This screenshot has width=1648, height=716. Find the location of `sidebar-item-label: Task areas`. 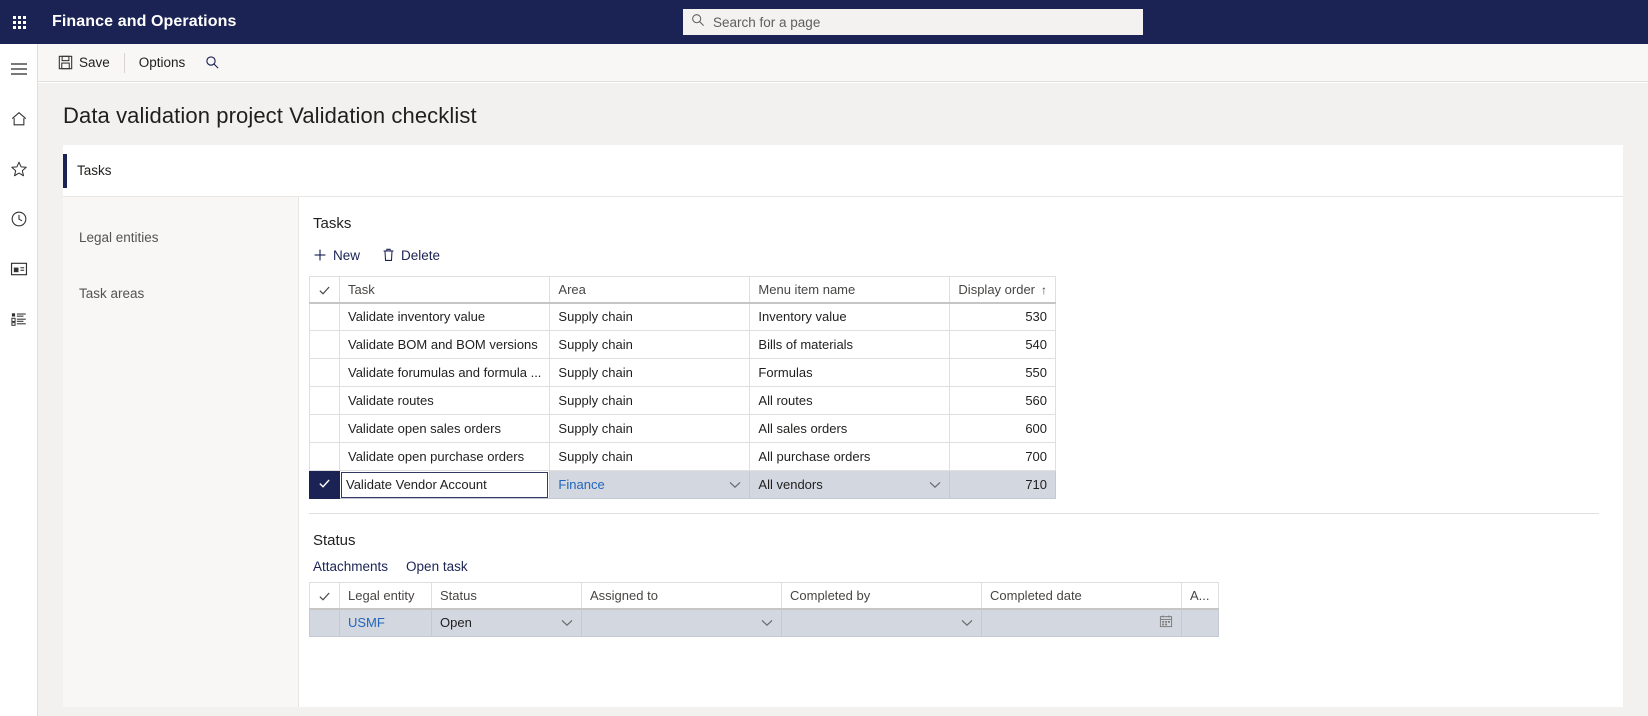

sidebar-item-label: Task areas is located at coordinates (112, 293).